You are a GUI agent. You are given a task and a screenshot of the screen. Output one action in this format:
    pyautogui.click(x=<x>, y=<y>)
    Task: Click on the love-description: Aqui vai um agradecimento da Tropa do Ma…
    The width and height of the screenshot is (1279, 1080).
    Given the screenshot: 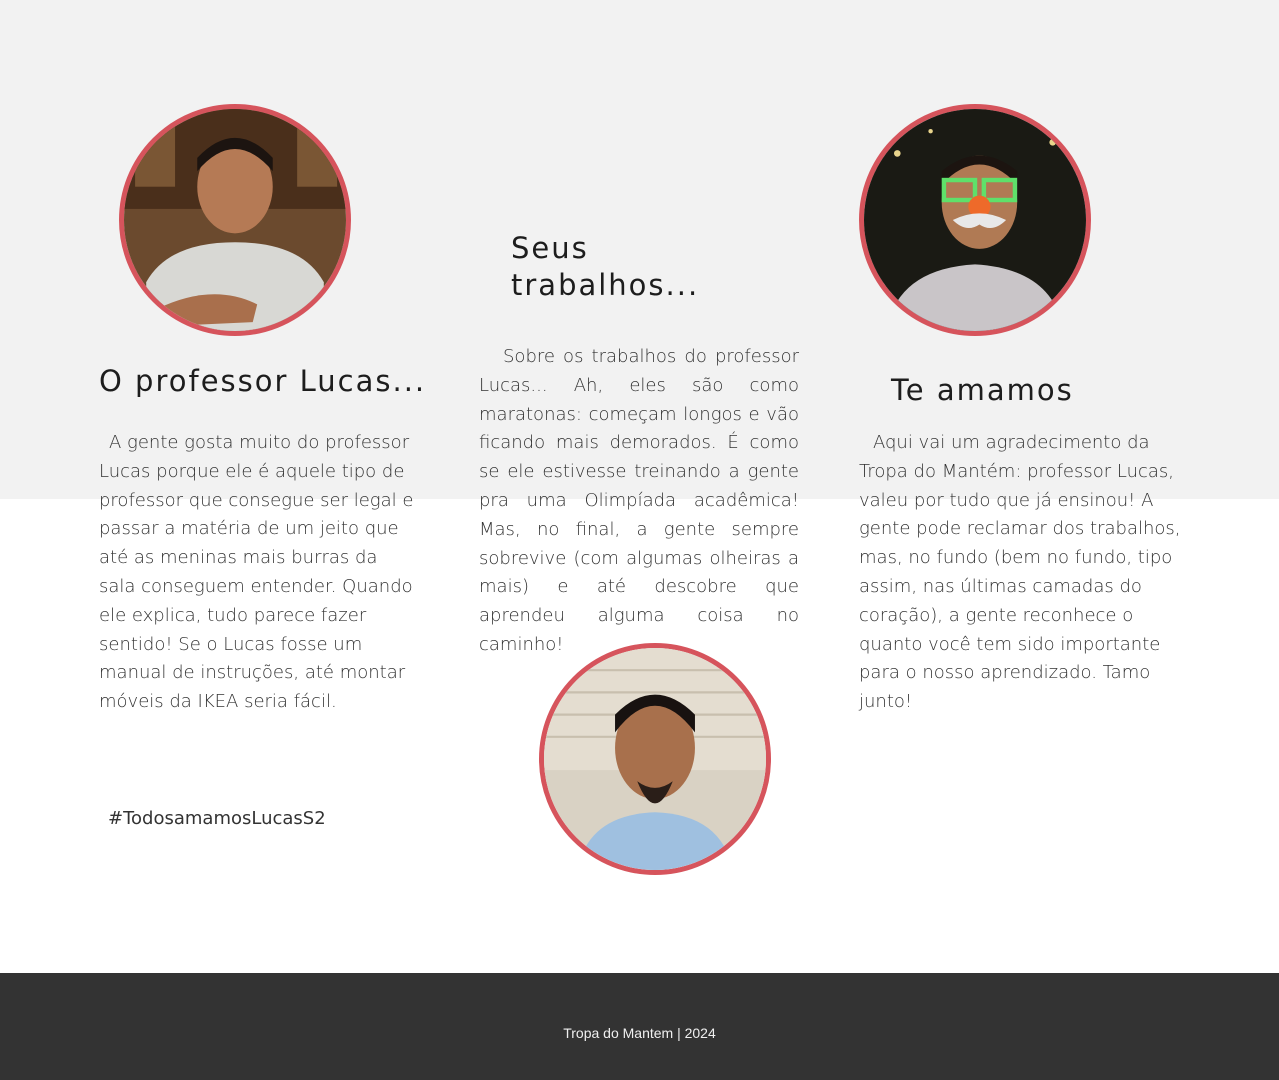 What is the action you would take?
    pyautogui.click(x=1020, y=572)
    